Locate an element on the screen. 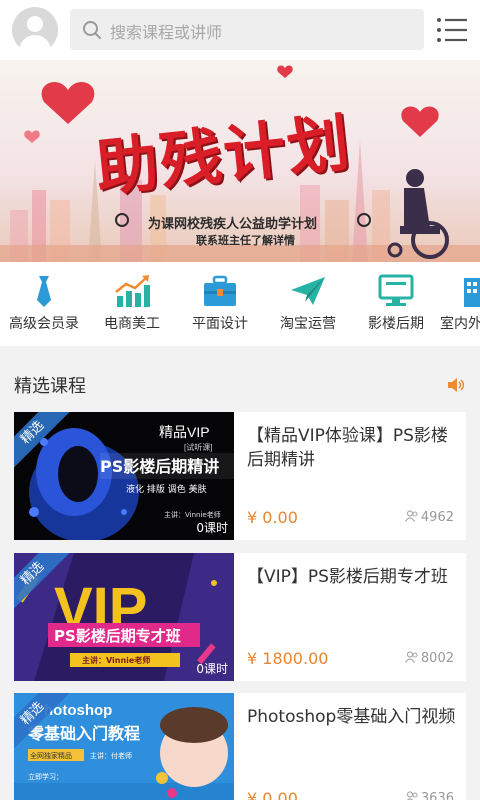 The width and height of the screenshot is (480, 800). student-count: 3636 is located at coordinates (429, 795).